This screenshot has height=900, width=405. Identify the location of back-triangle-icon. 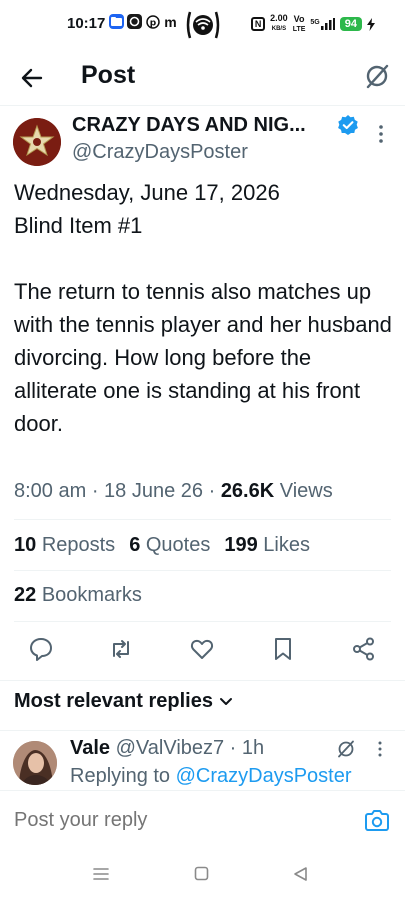
(301, 874).